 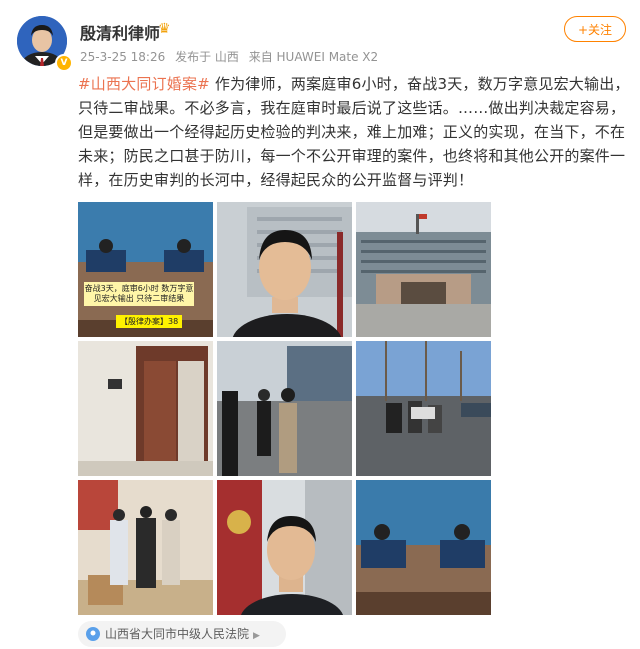 What do you see at coordinates (123, 57) in the screenshot?
I see `post-date: 25-3-25 18:26` at bounding box center [123, 57].